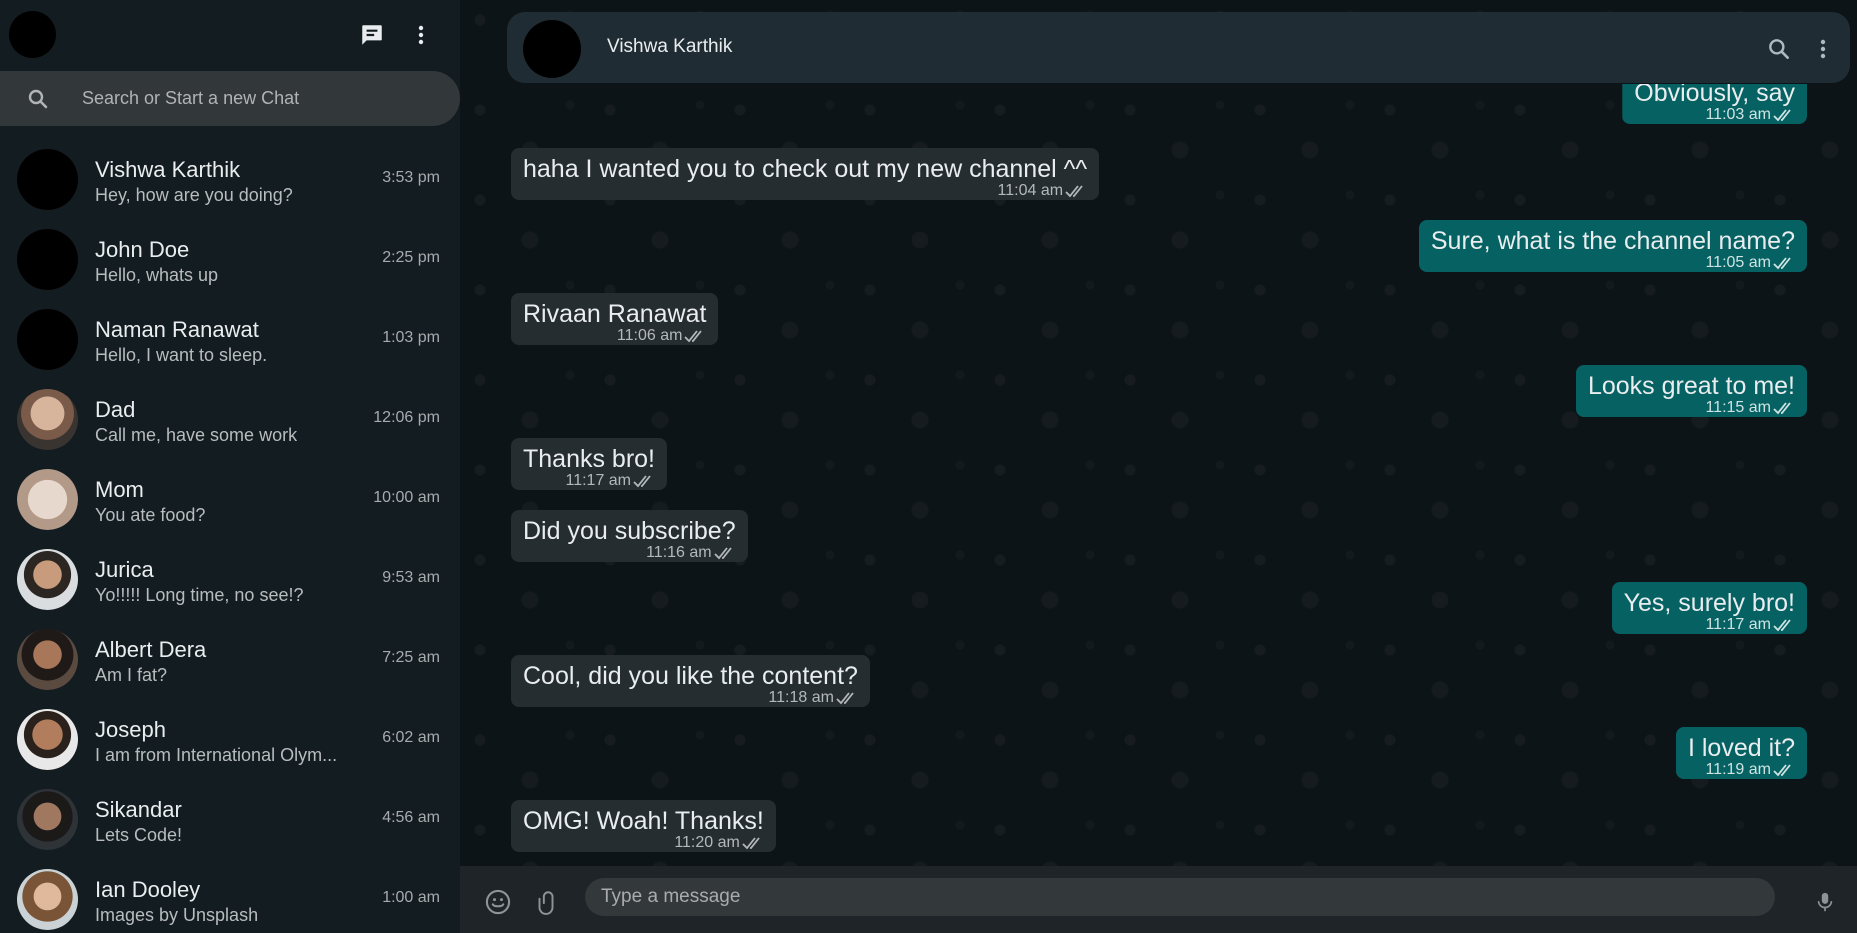  I want to click on chat-list-item: Dad Call me, have some work 12:06 pm, so click(230, 419).